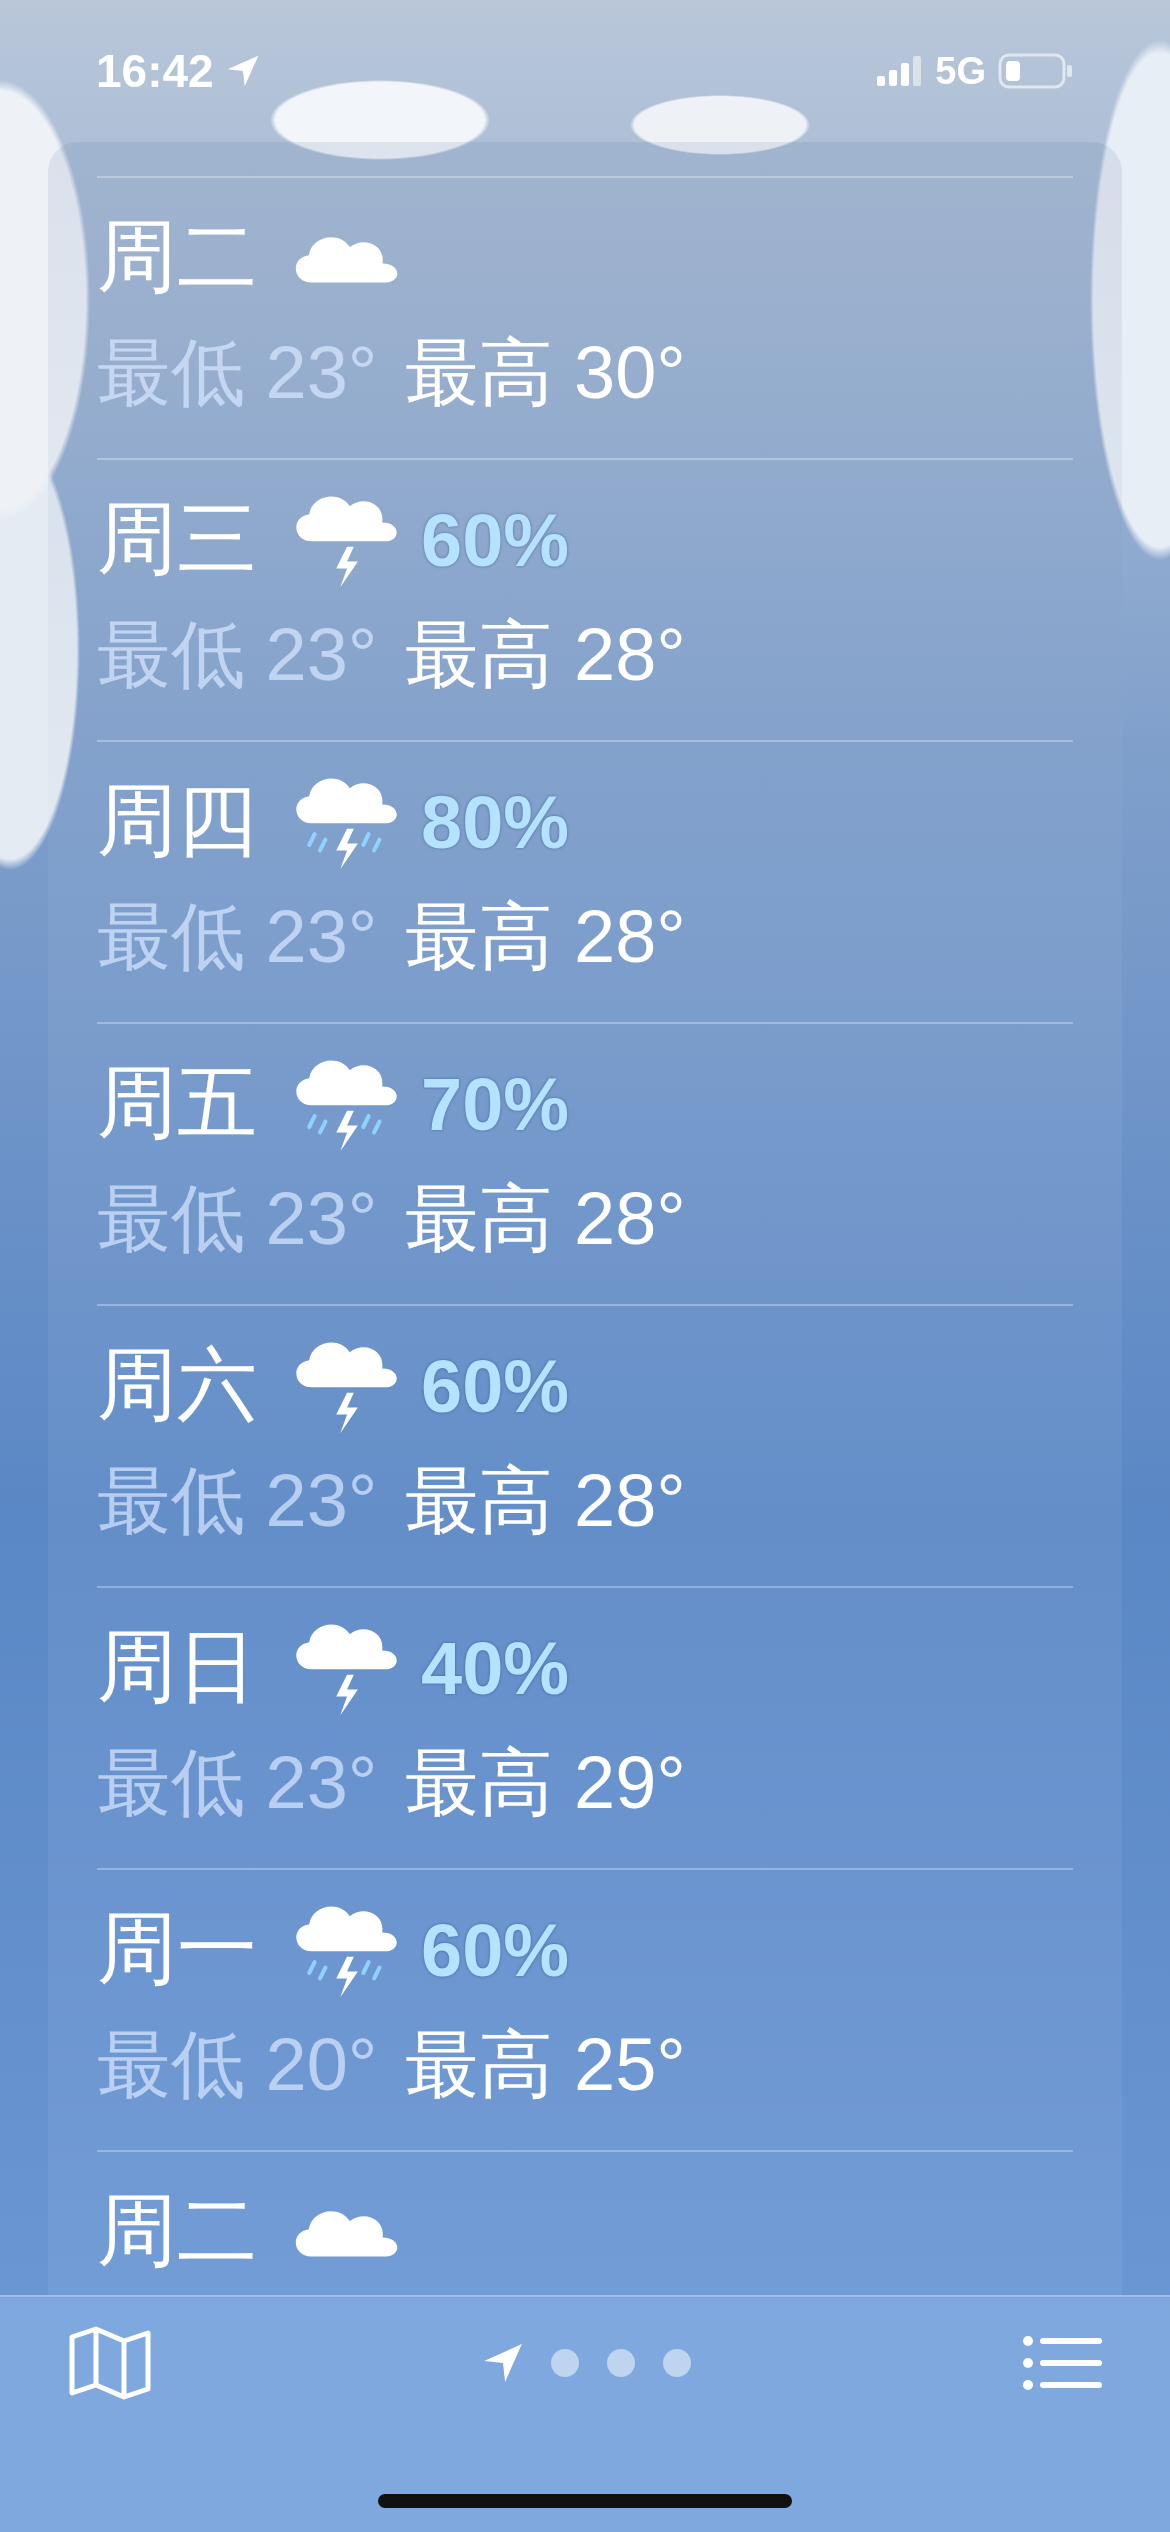 The image size is (1170, 2532). What do you see at coordinates (960, 71) in the screenshot?
I see `network-label: 5G` at bounding box center [960, 71].